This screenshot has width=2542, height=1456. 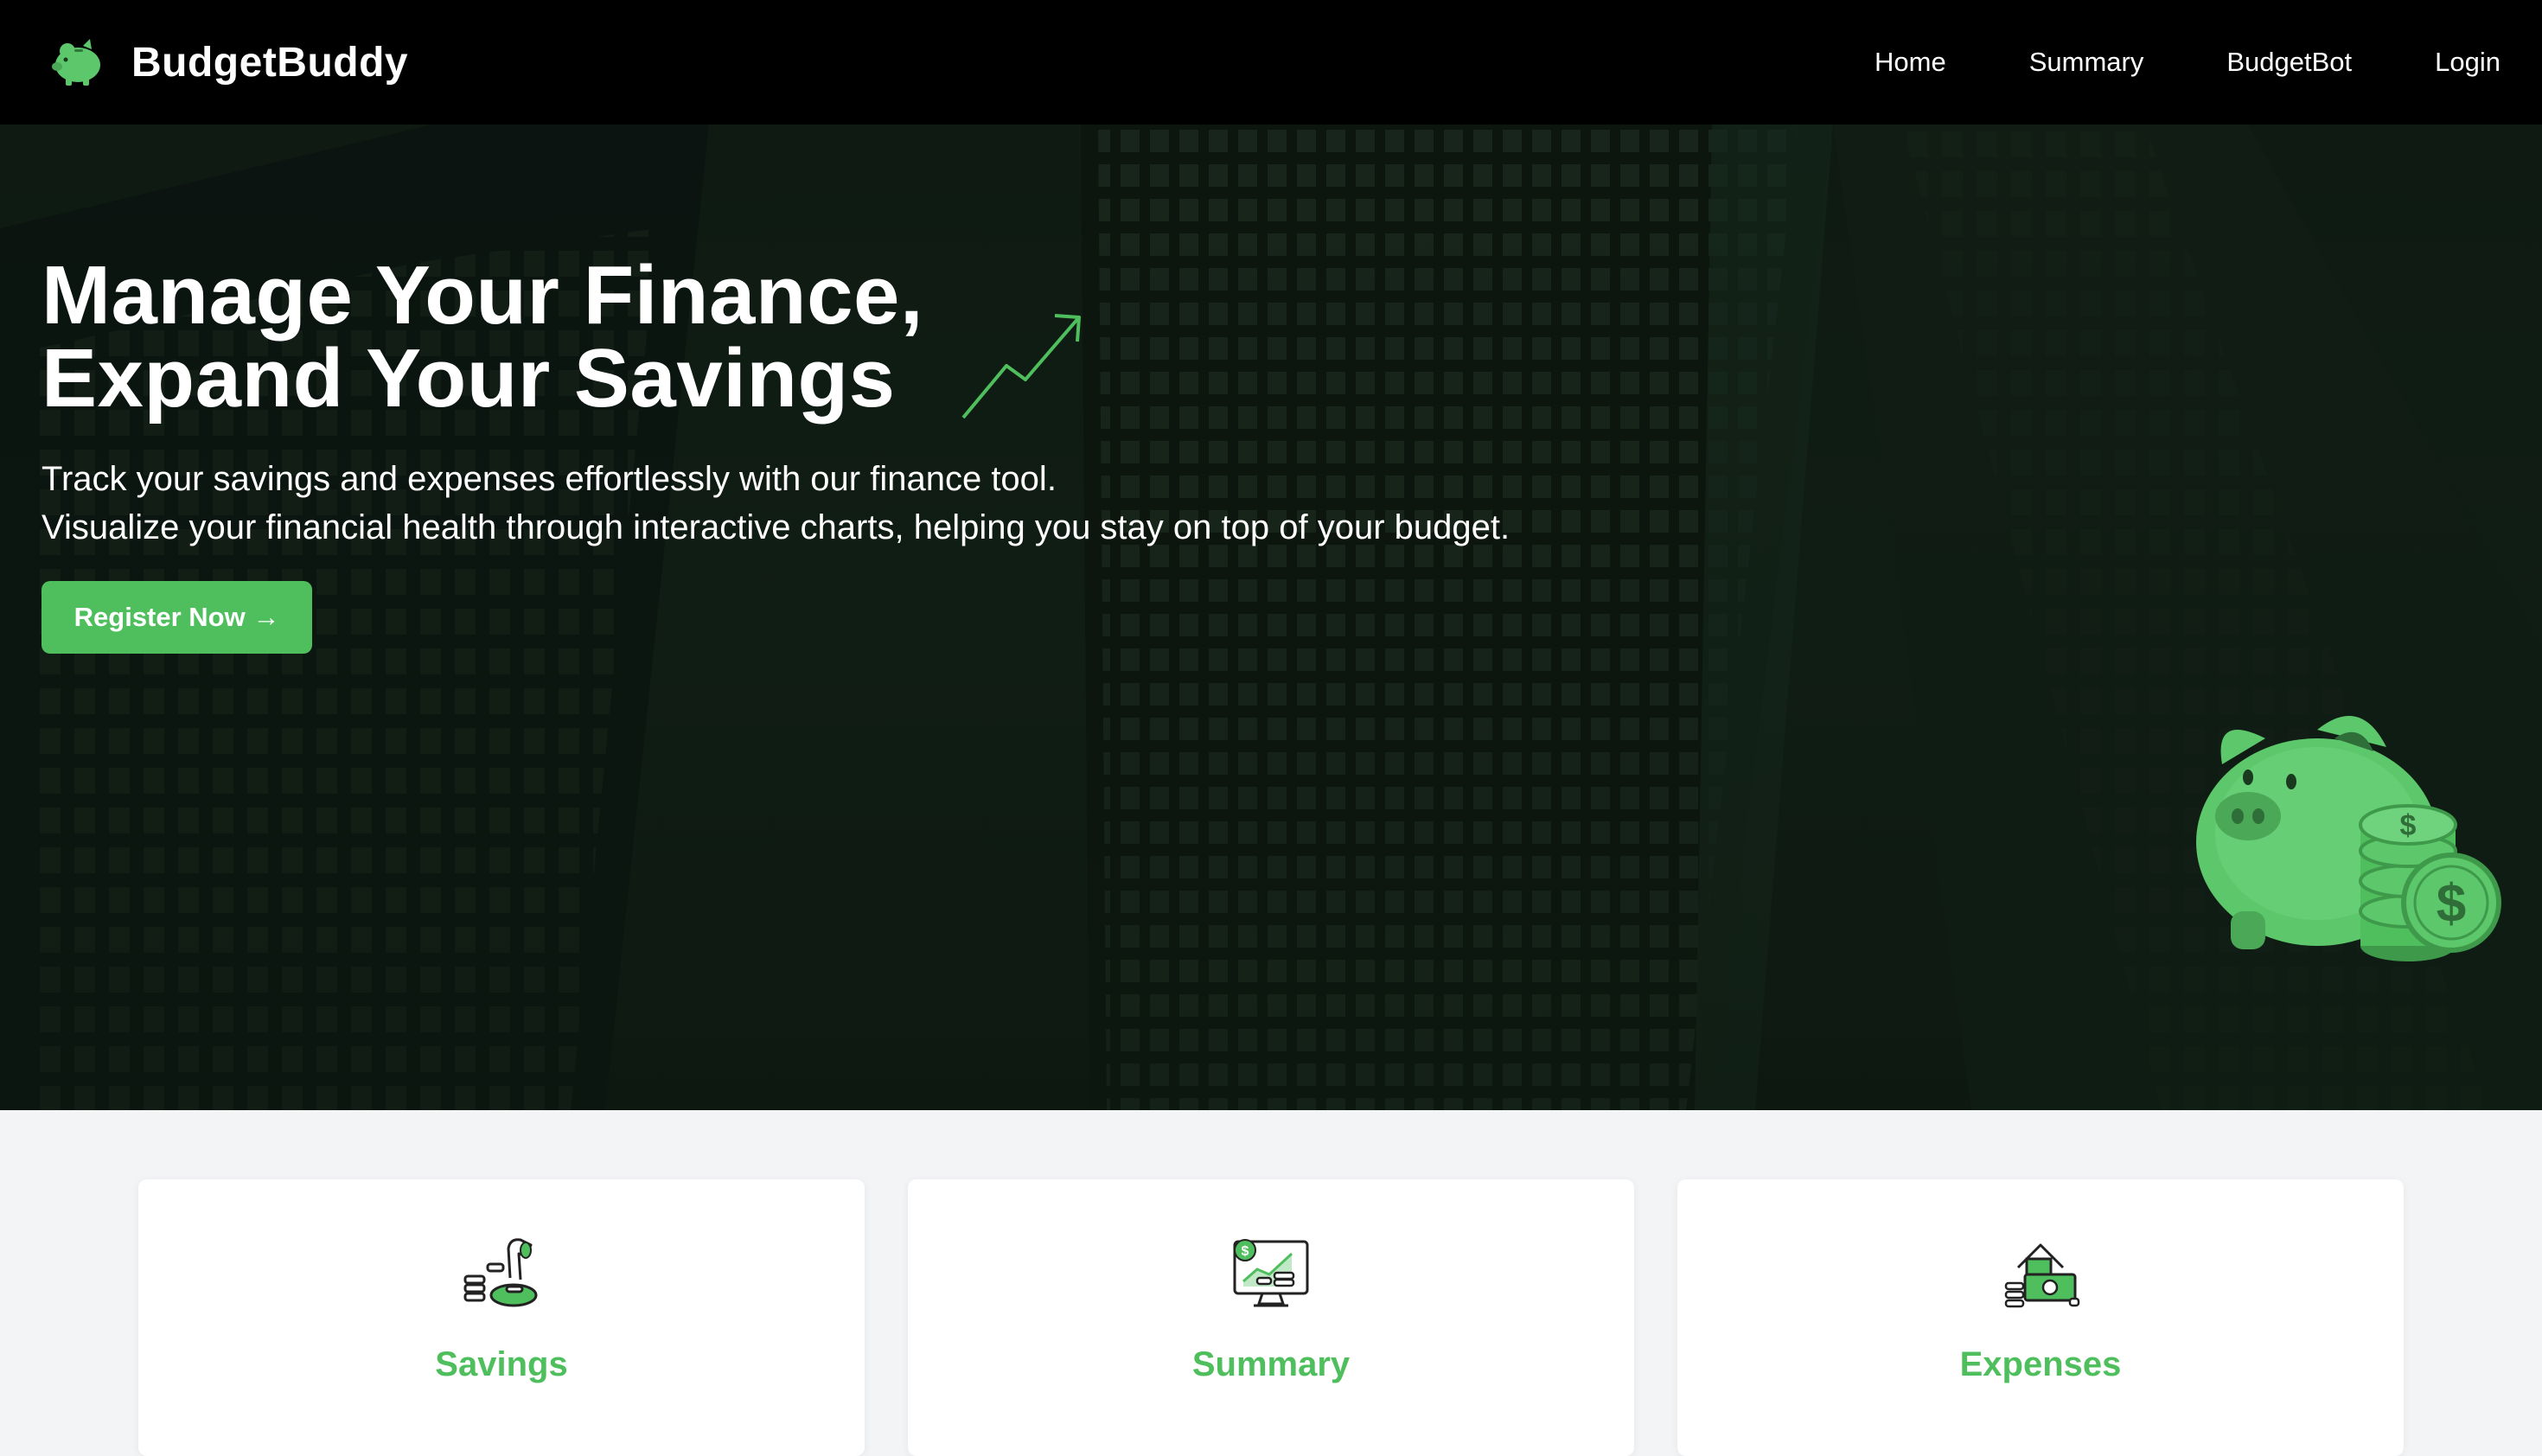 I want to click on trend-up-arrow-icon, so click(x=1021, y=367).